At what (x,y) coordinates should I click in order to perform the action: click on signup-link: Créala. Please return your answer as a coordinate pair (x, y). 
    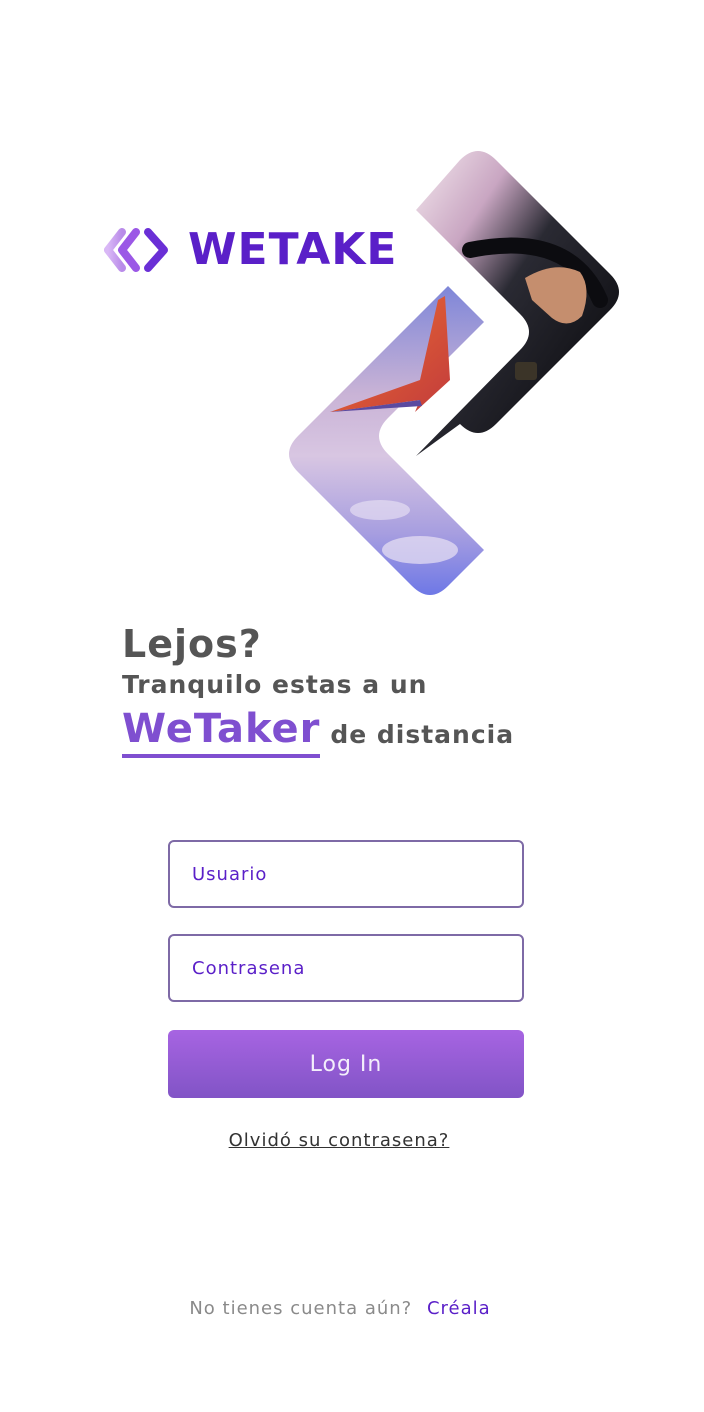
    Looking at the image, I should click on (459, 1308).